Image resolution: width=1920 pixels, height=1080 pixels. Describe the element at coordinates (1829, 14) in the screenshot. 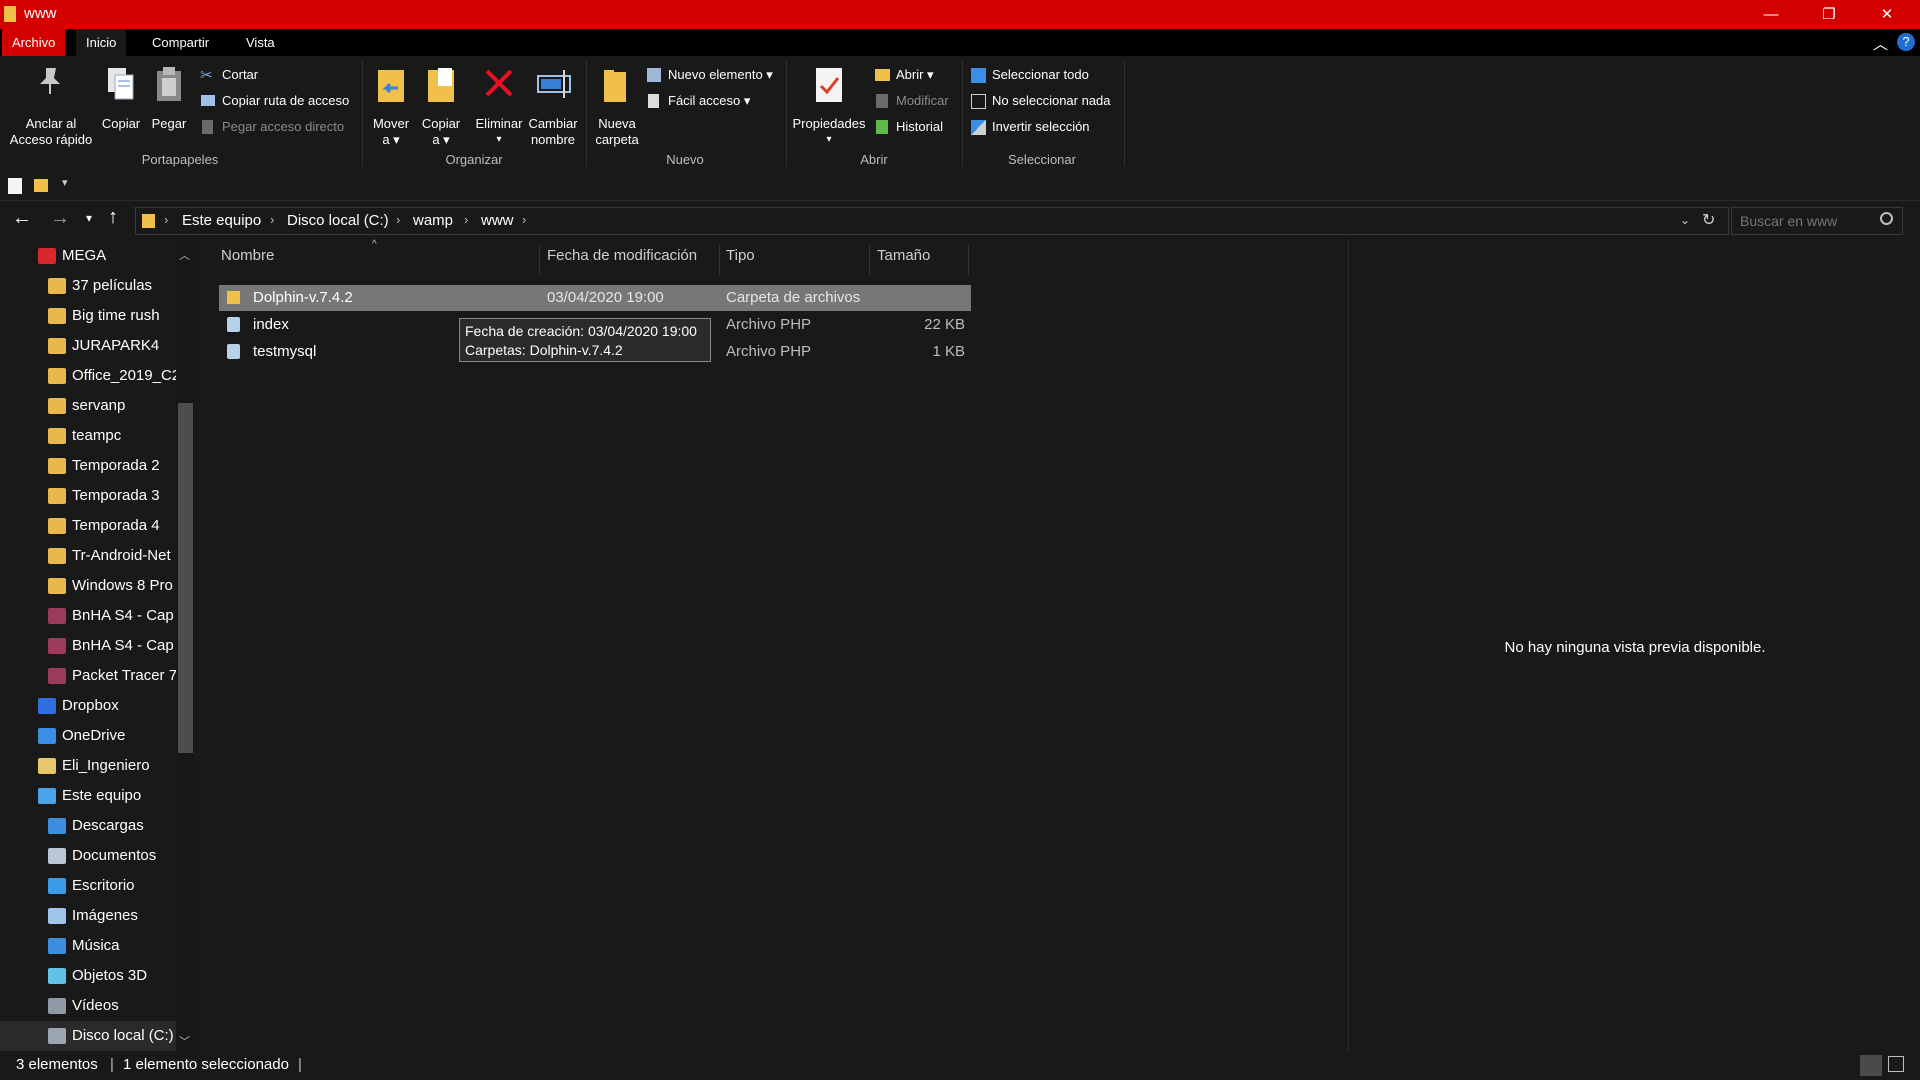

I see `maximize-button: ❐` at that location.